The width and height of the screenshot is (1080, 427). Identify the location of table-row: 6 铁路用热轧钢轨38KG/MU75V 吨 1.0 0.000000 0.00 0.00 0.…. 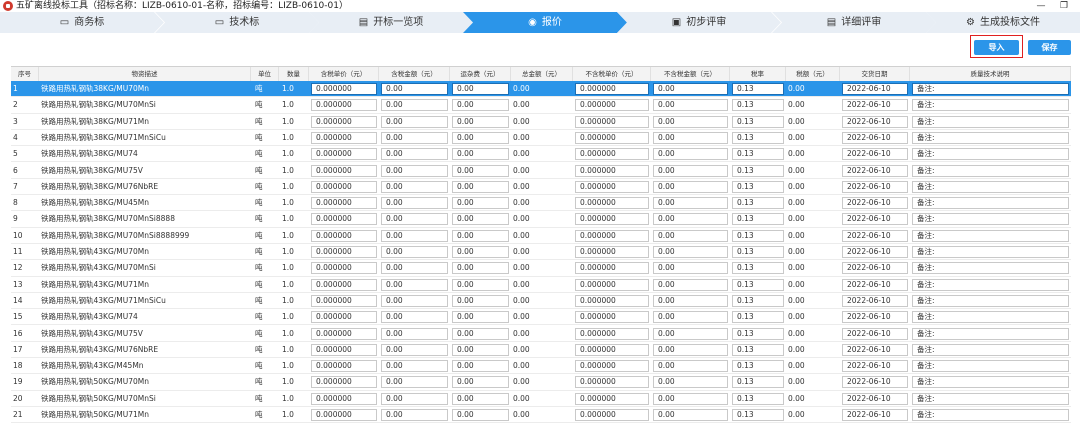
(541, 171).